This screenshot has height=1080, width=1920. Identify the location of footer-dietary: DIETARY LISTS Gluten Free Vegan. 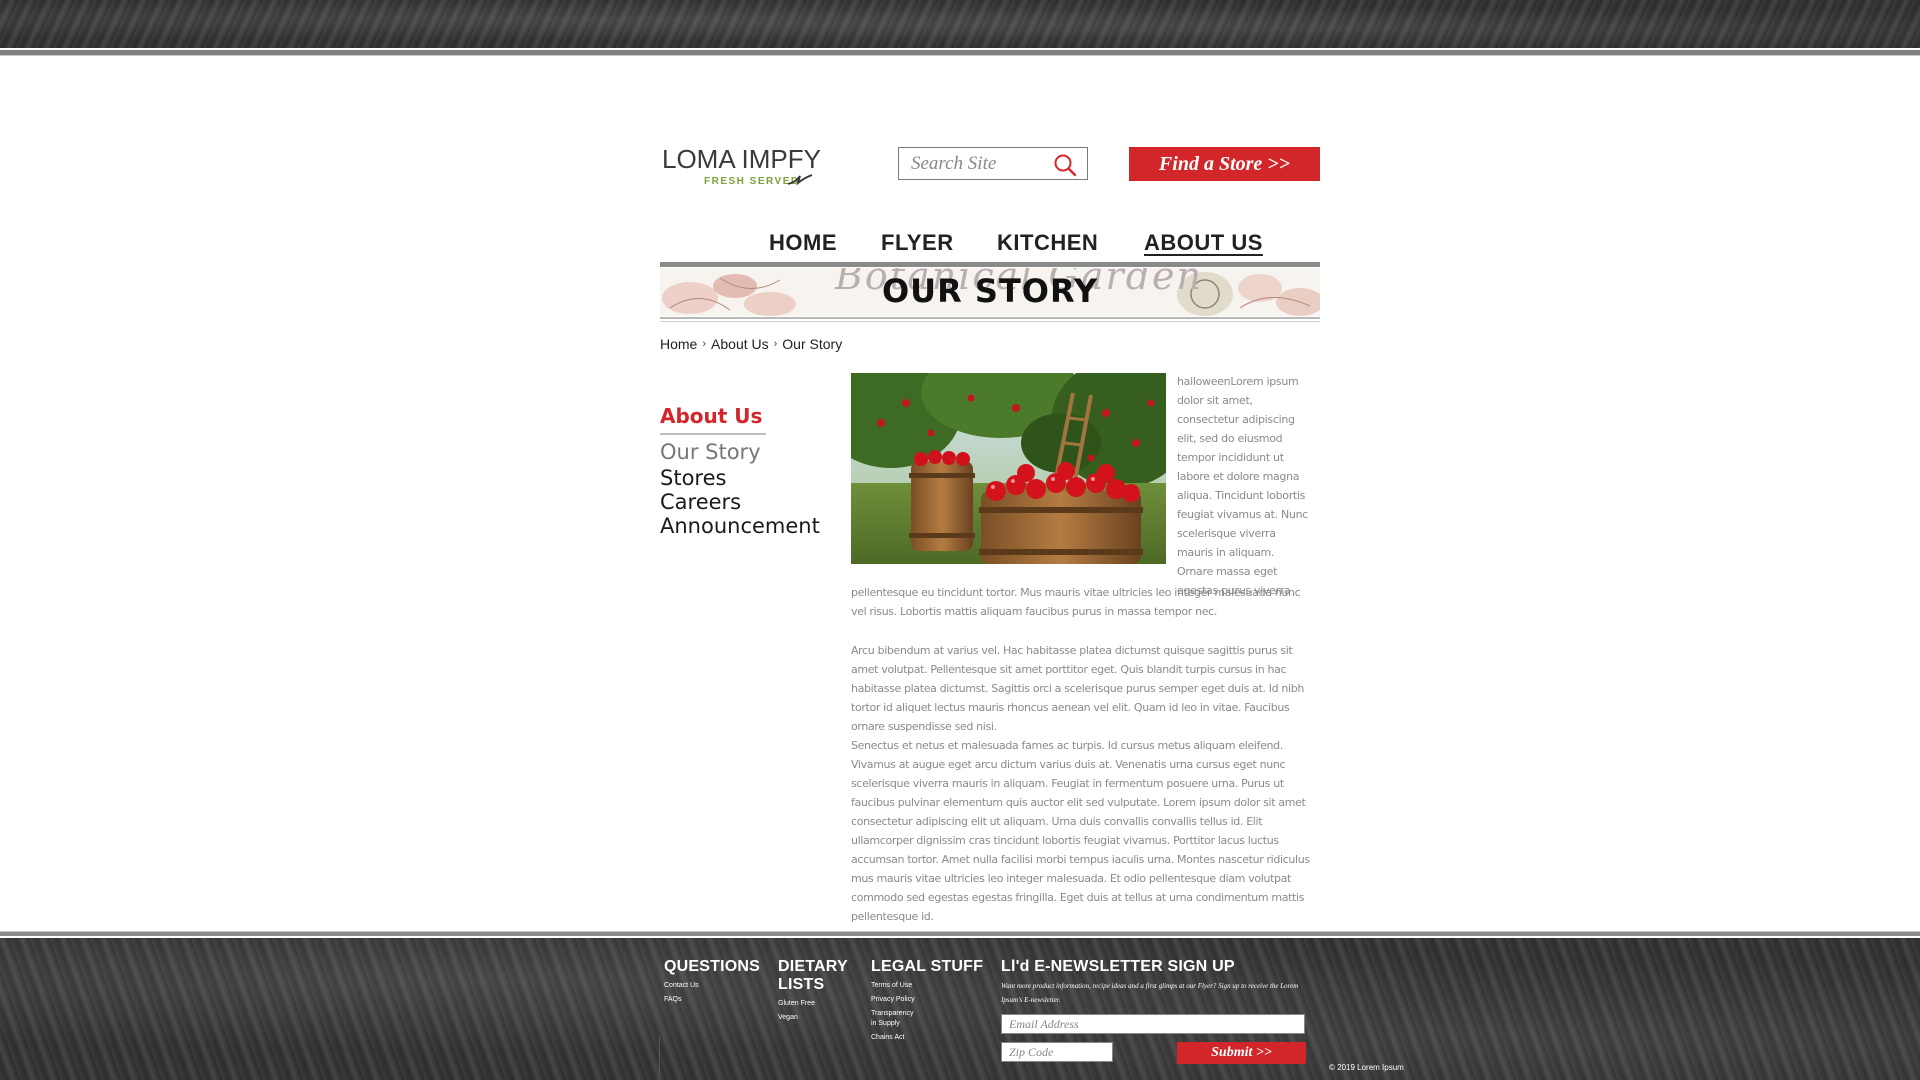
(813, 990).